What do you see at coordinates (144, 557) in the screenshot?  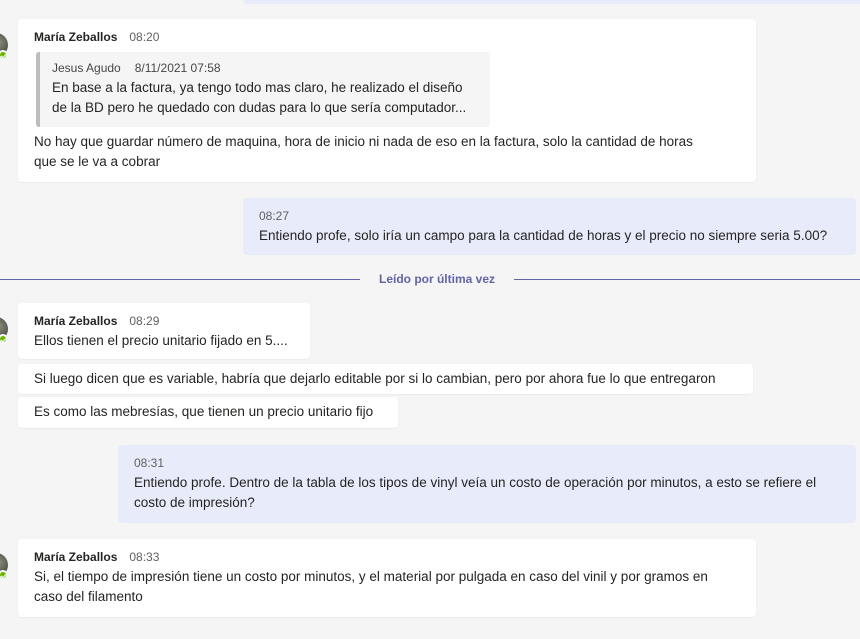 I see `message-time: 08:33` at bounding box center [144, 557].